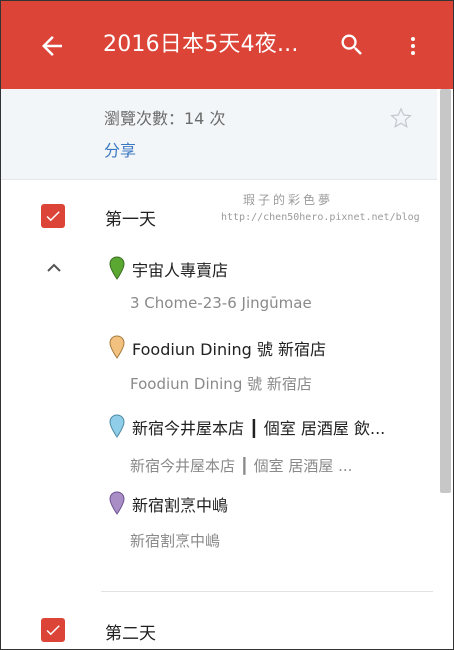 This screenshot has width=454, height=650. Describe the element at coordinates (54, 267) in the screenshot. I see `chevron-up-icon` at that location.